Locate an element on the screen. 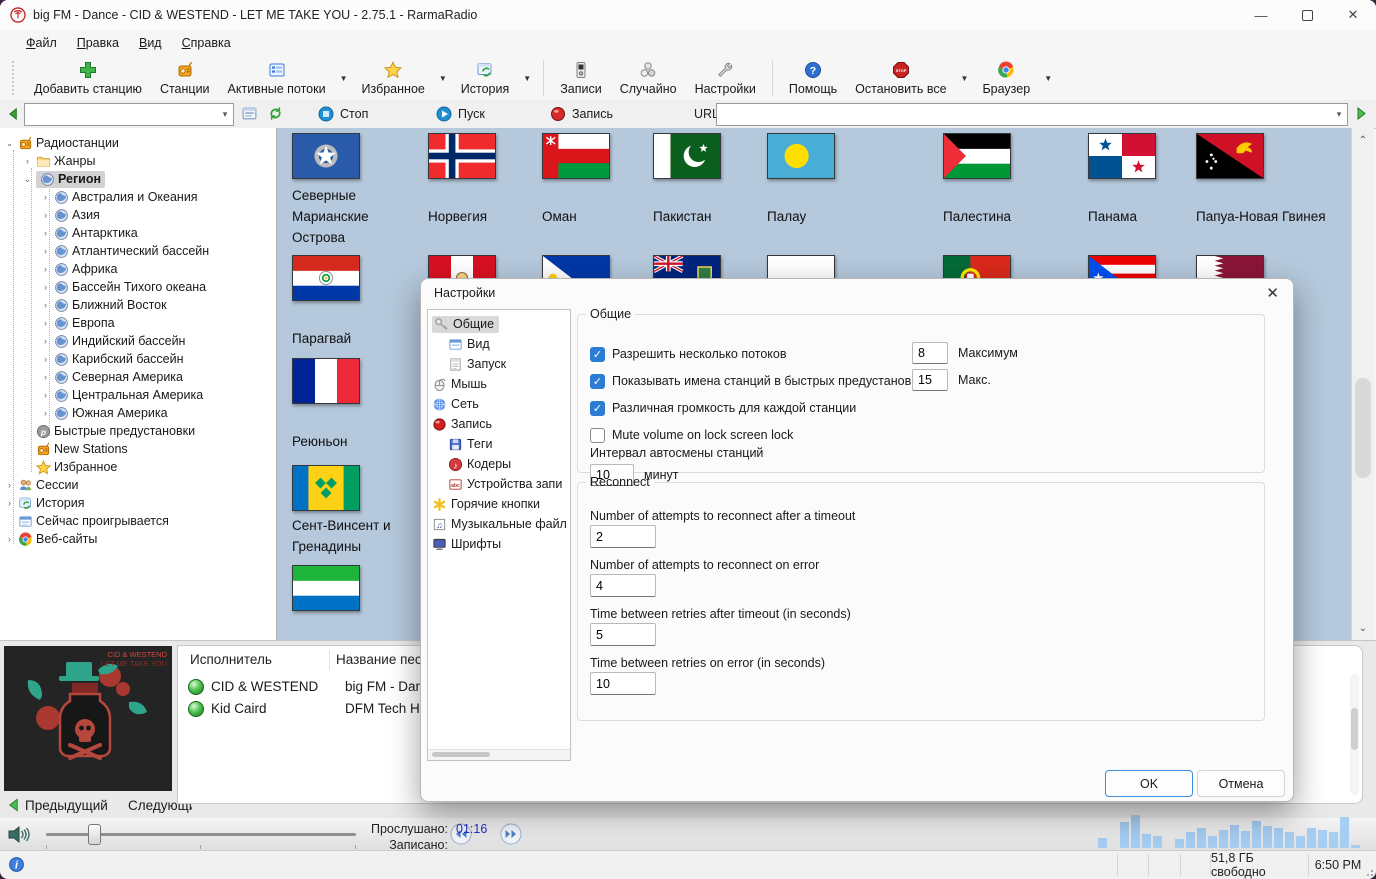 The height and width of the screenshot is (879, 1376). cancel-button: Отмена is located at coordinates (1241, 783).